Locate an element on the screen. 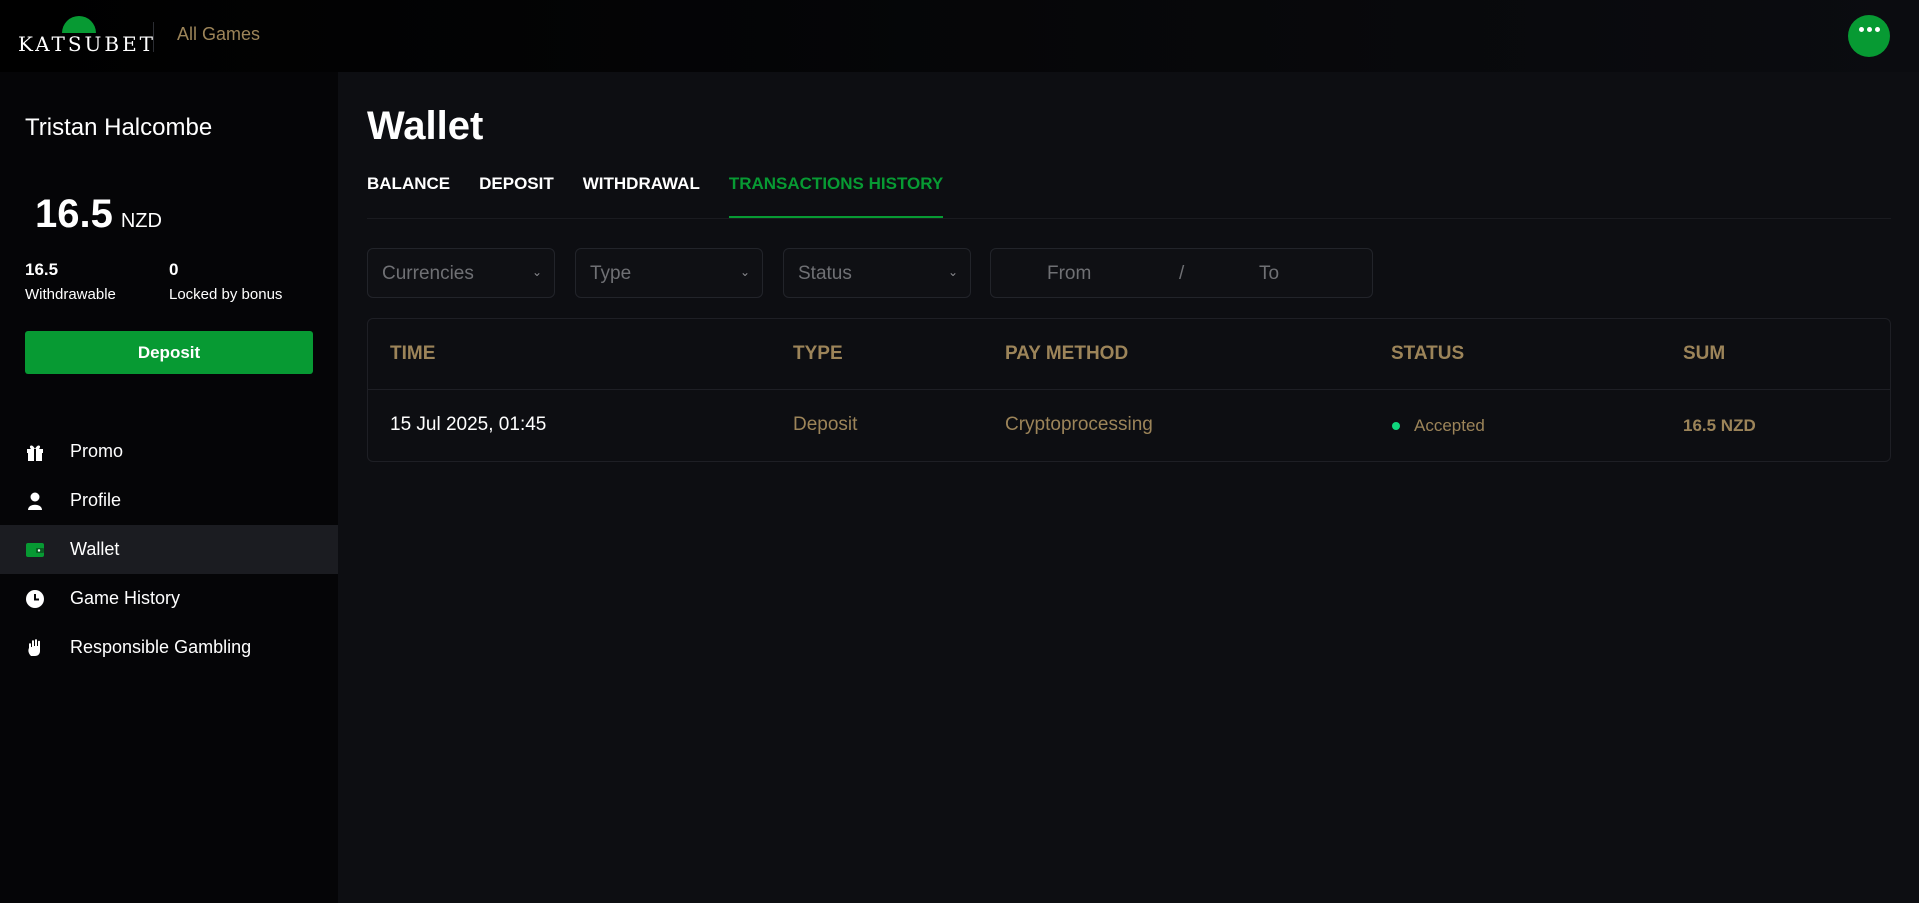 The image size is (1919, 903). status-select: Status ⌄ is located at coordinates (877, 273).